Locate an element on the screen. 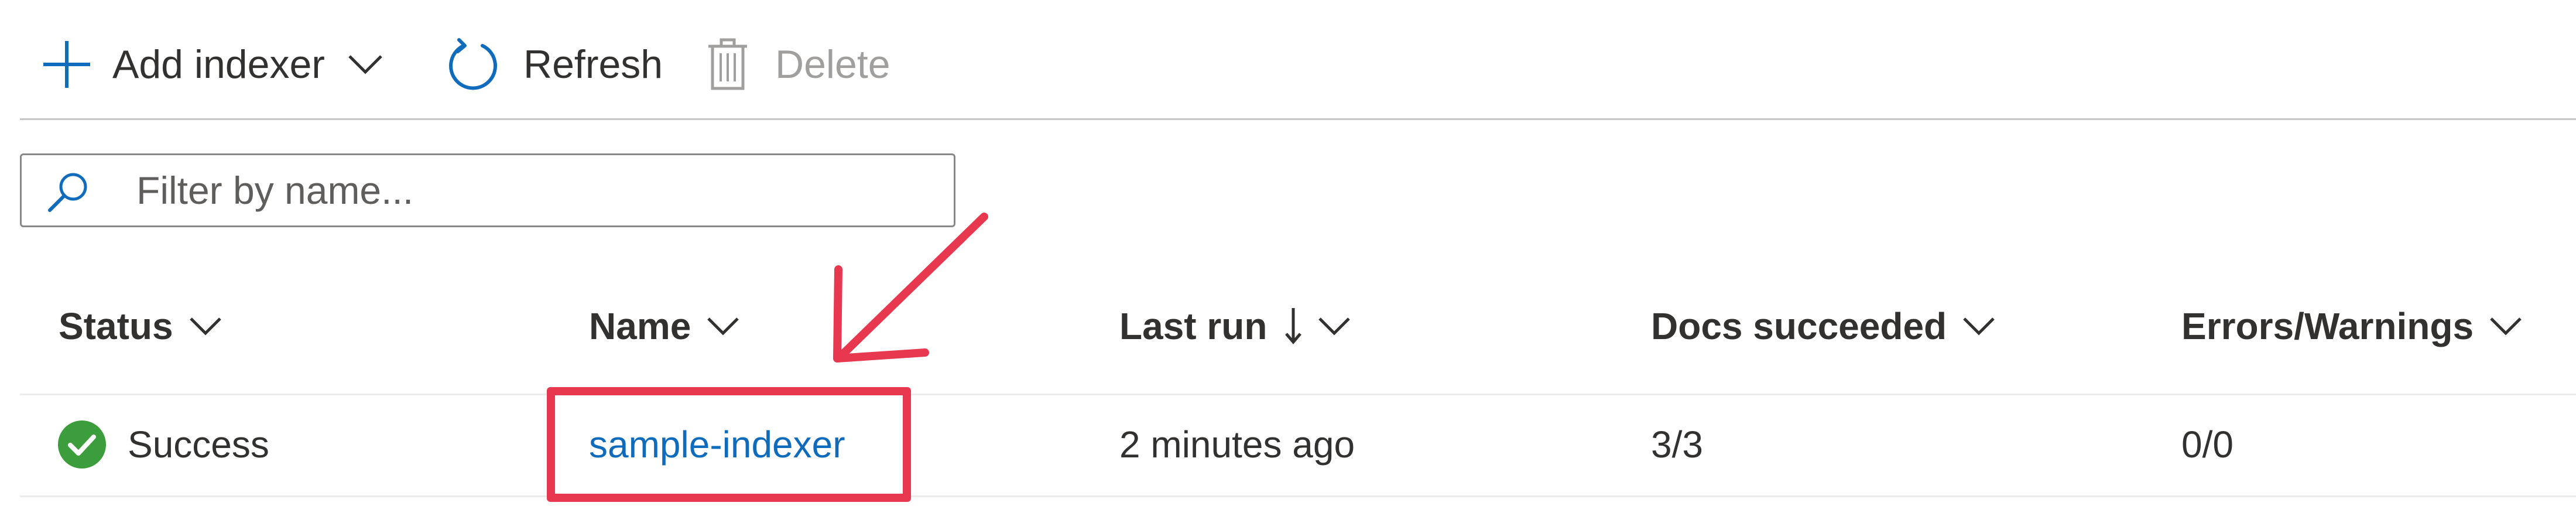 The image size is (2576, 530). header-row-divider is located at coordinates (1298, 394).